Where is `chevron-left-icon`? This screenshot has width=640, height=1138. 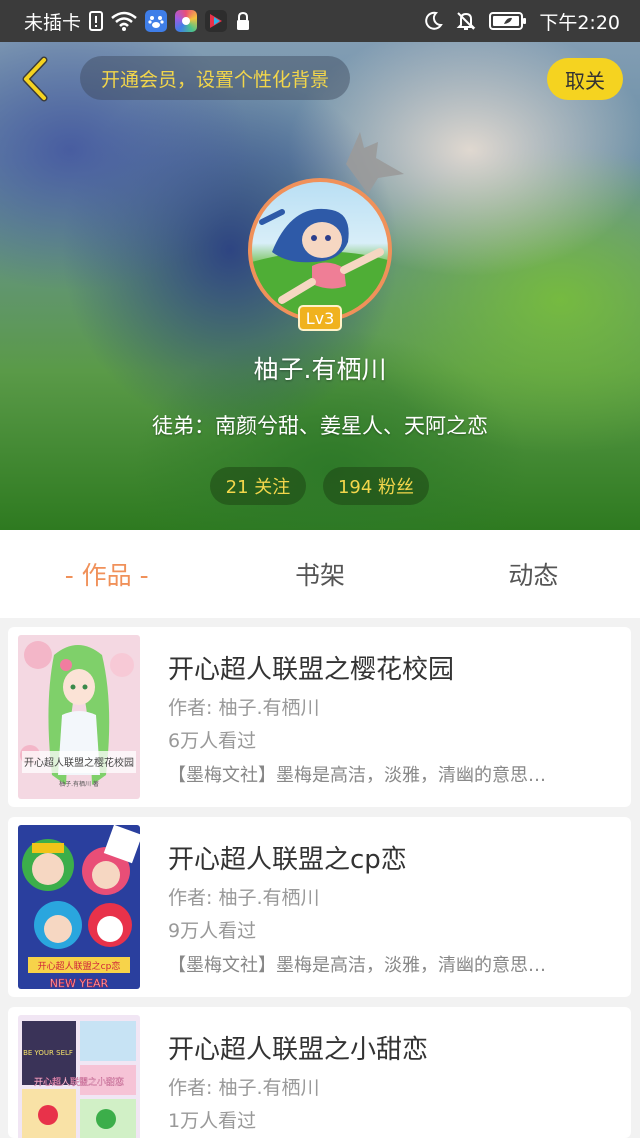 chevron-left-icon is located at coordinates (35, 79).